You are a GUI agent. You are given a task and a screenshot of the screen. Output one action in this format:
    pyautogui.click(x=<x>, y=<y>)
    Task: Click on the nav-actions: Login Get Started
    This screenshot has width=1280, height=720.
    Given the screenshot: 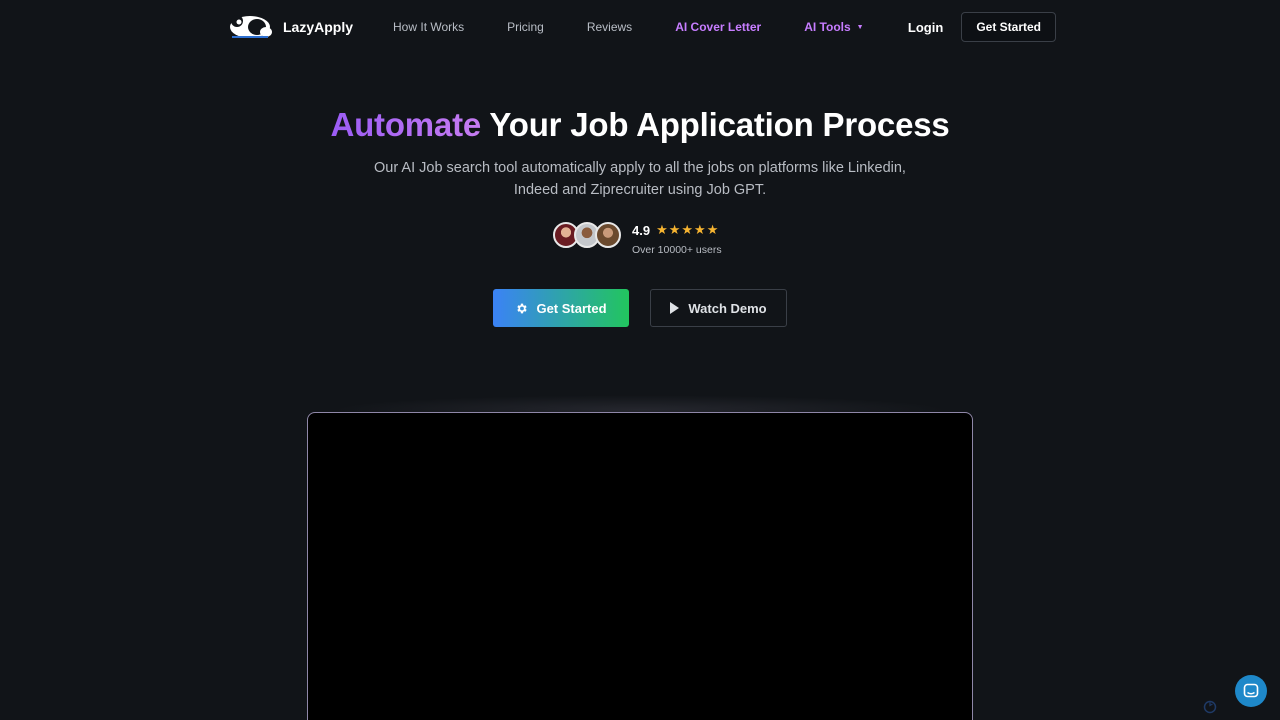 What is the action you would take?
    pyautogui.click(x=982, y=27)
    